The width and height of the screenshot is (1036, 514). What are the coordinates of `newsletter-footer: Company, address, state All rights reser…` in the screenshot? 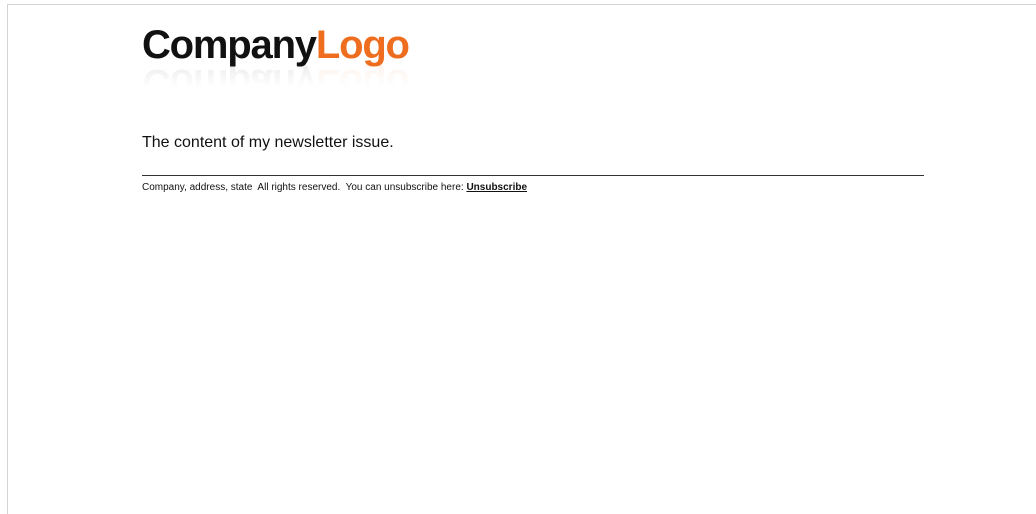 It's located at (334, 188).